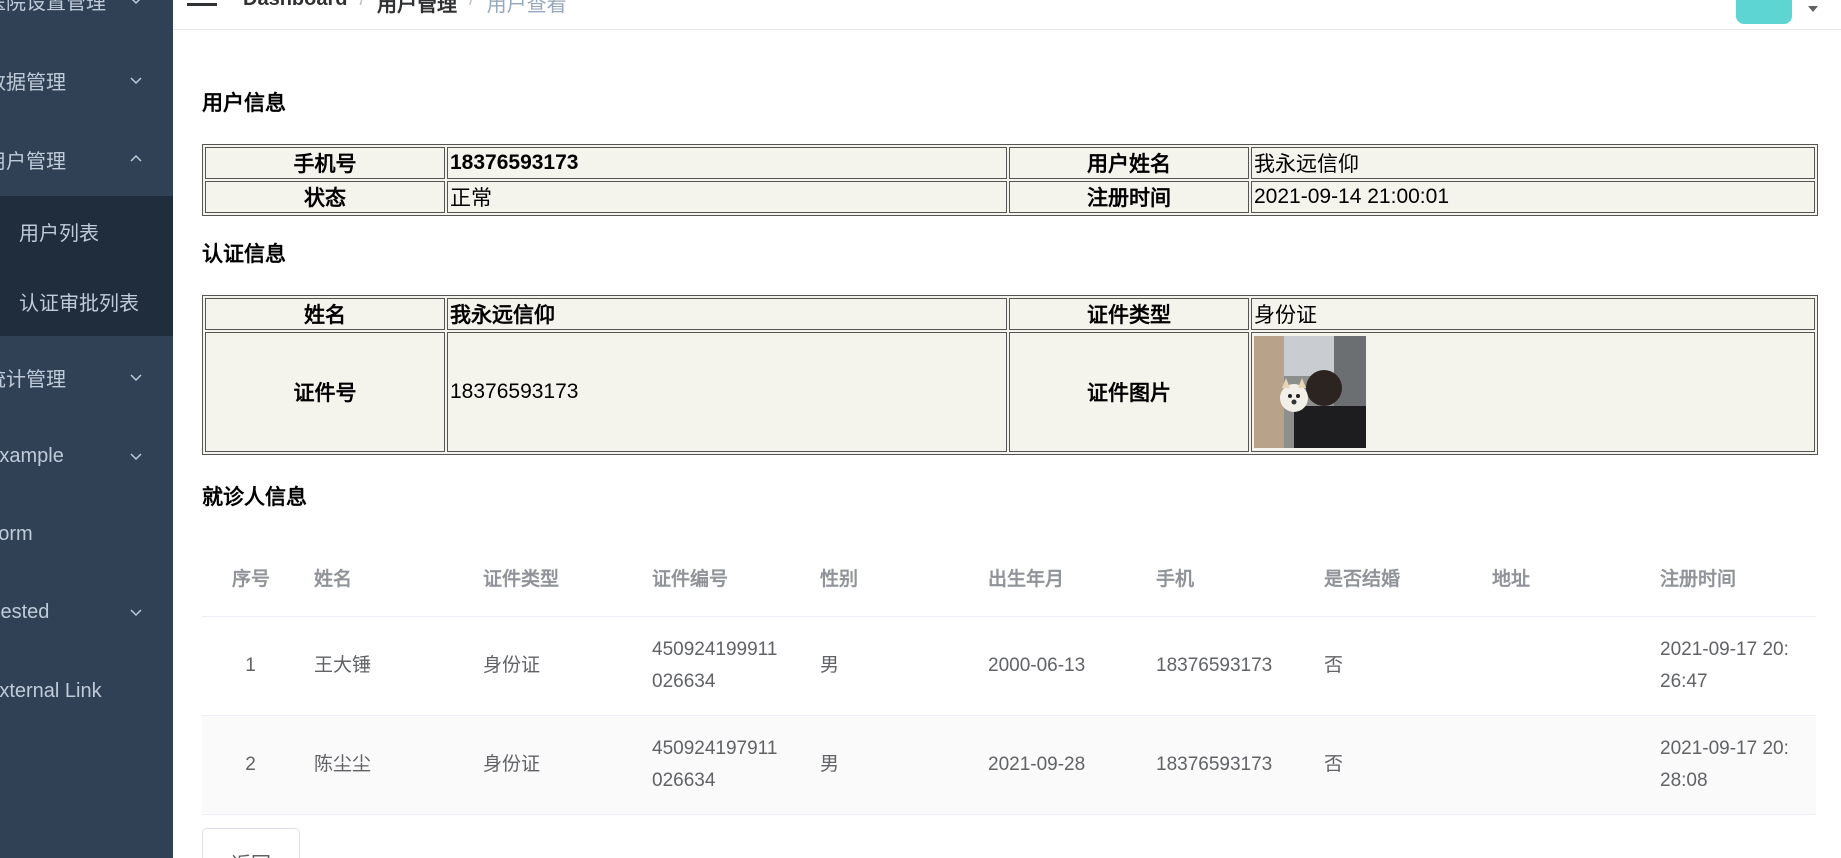 The width and height of the screenshot is (1841, 858). Describe the element at coordinates (727, 392) in the screenshot. I see `cert-no-value: 18376593173` at that location.